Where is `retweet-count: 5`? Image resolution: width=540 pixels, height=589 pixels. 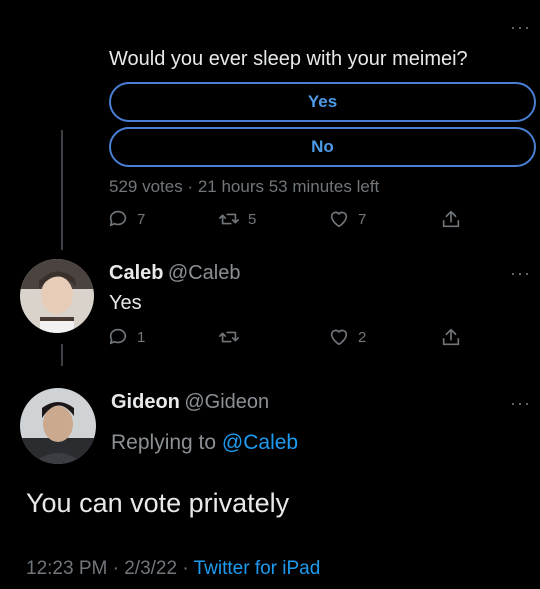
retweet-count: 5 is located at coordinates (252, 219).